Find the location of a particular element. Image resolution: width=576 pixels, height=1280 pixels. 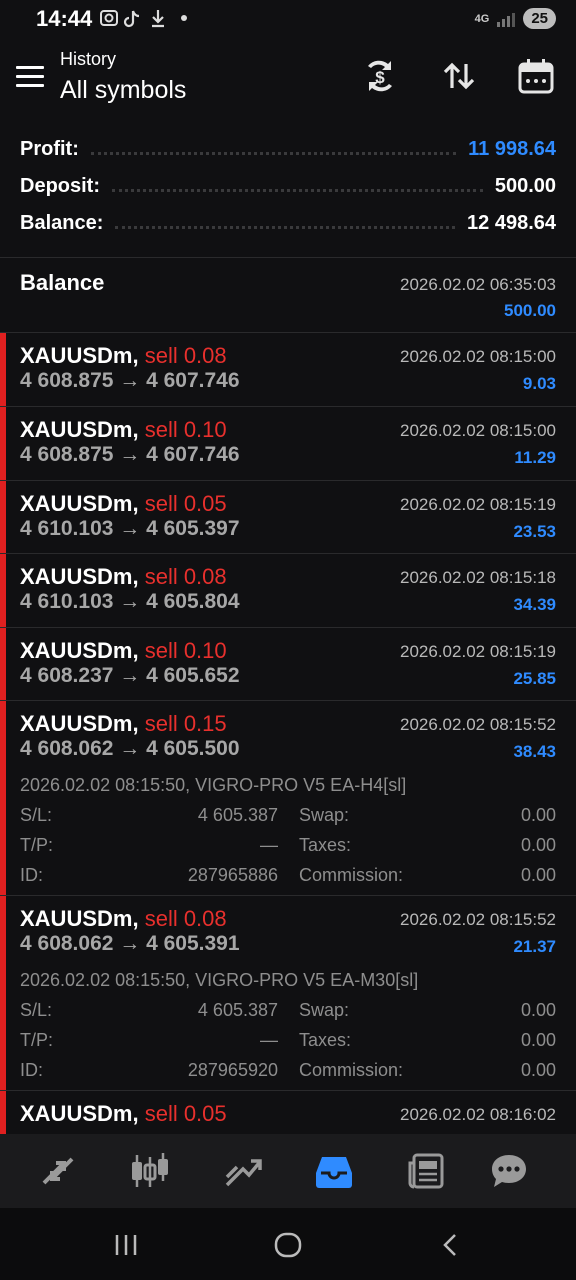

menu-icon is located at coordinates (30, 77).